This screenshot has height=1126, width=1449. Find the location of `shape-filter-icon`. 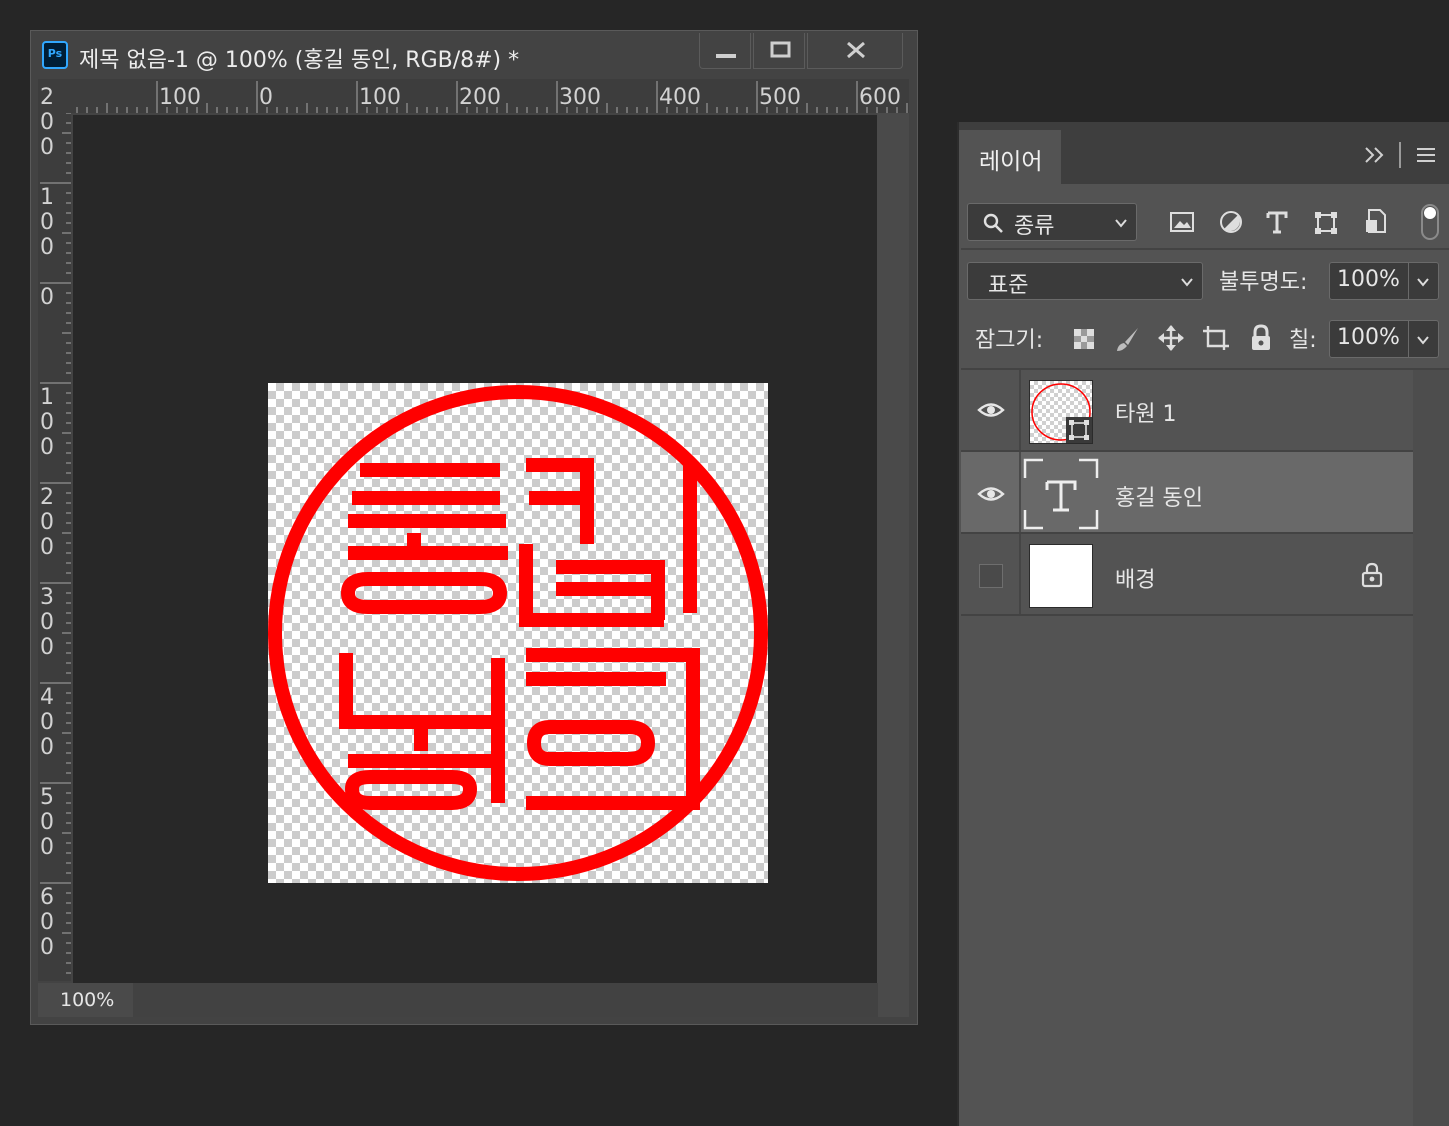

shape-filter-icon is located at coordinates (1327, 223).